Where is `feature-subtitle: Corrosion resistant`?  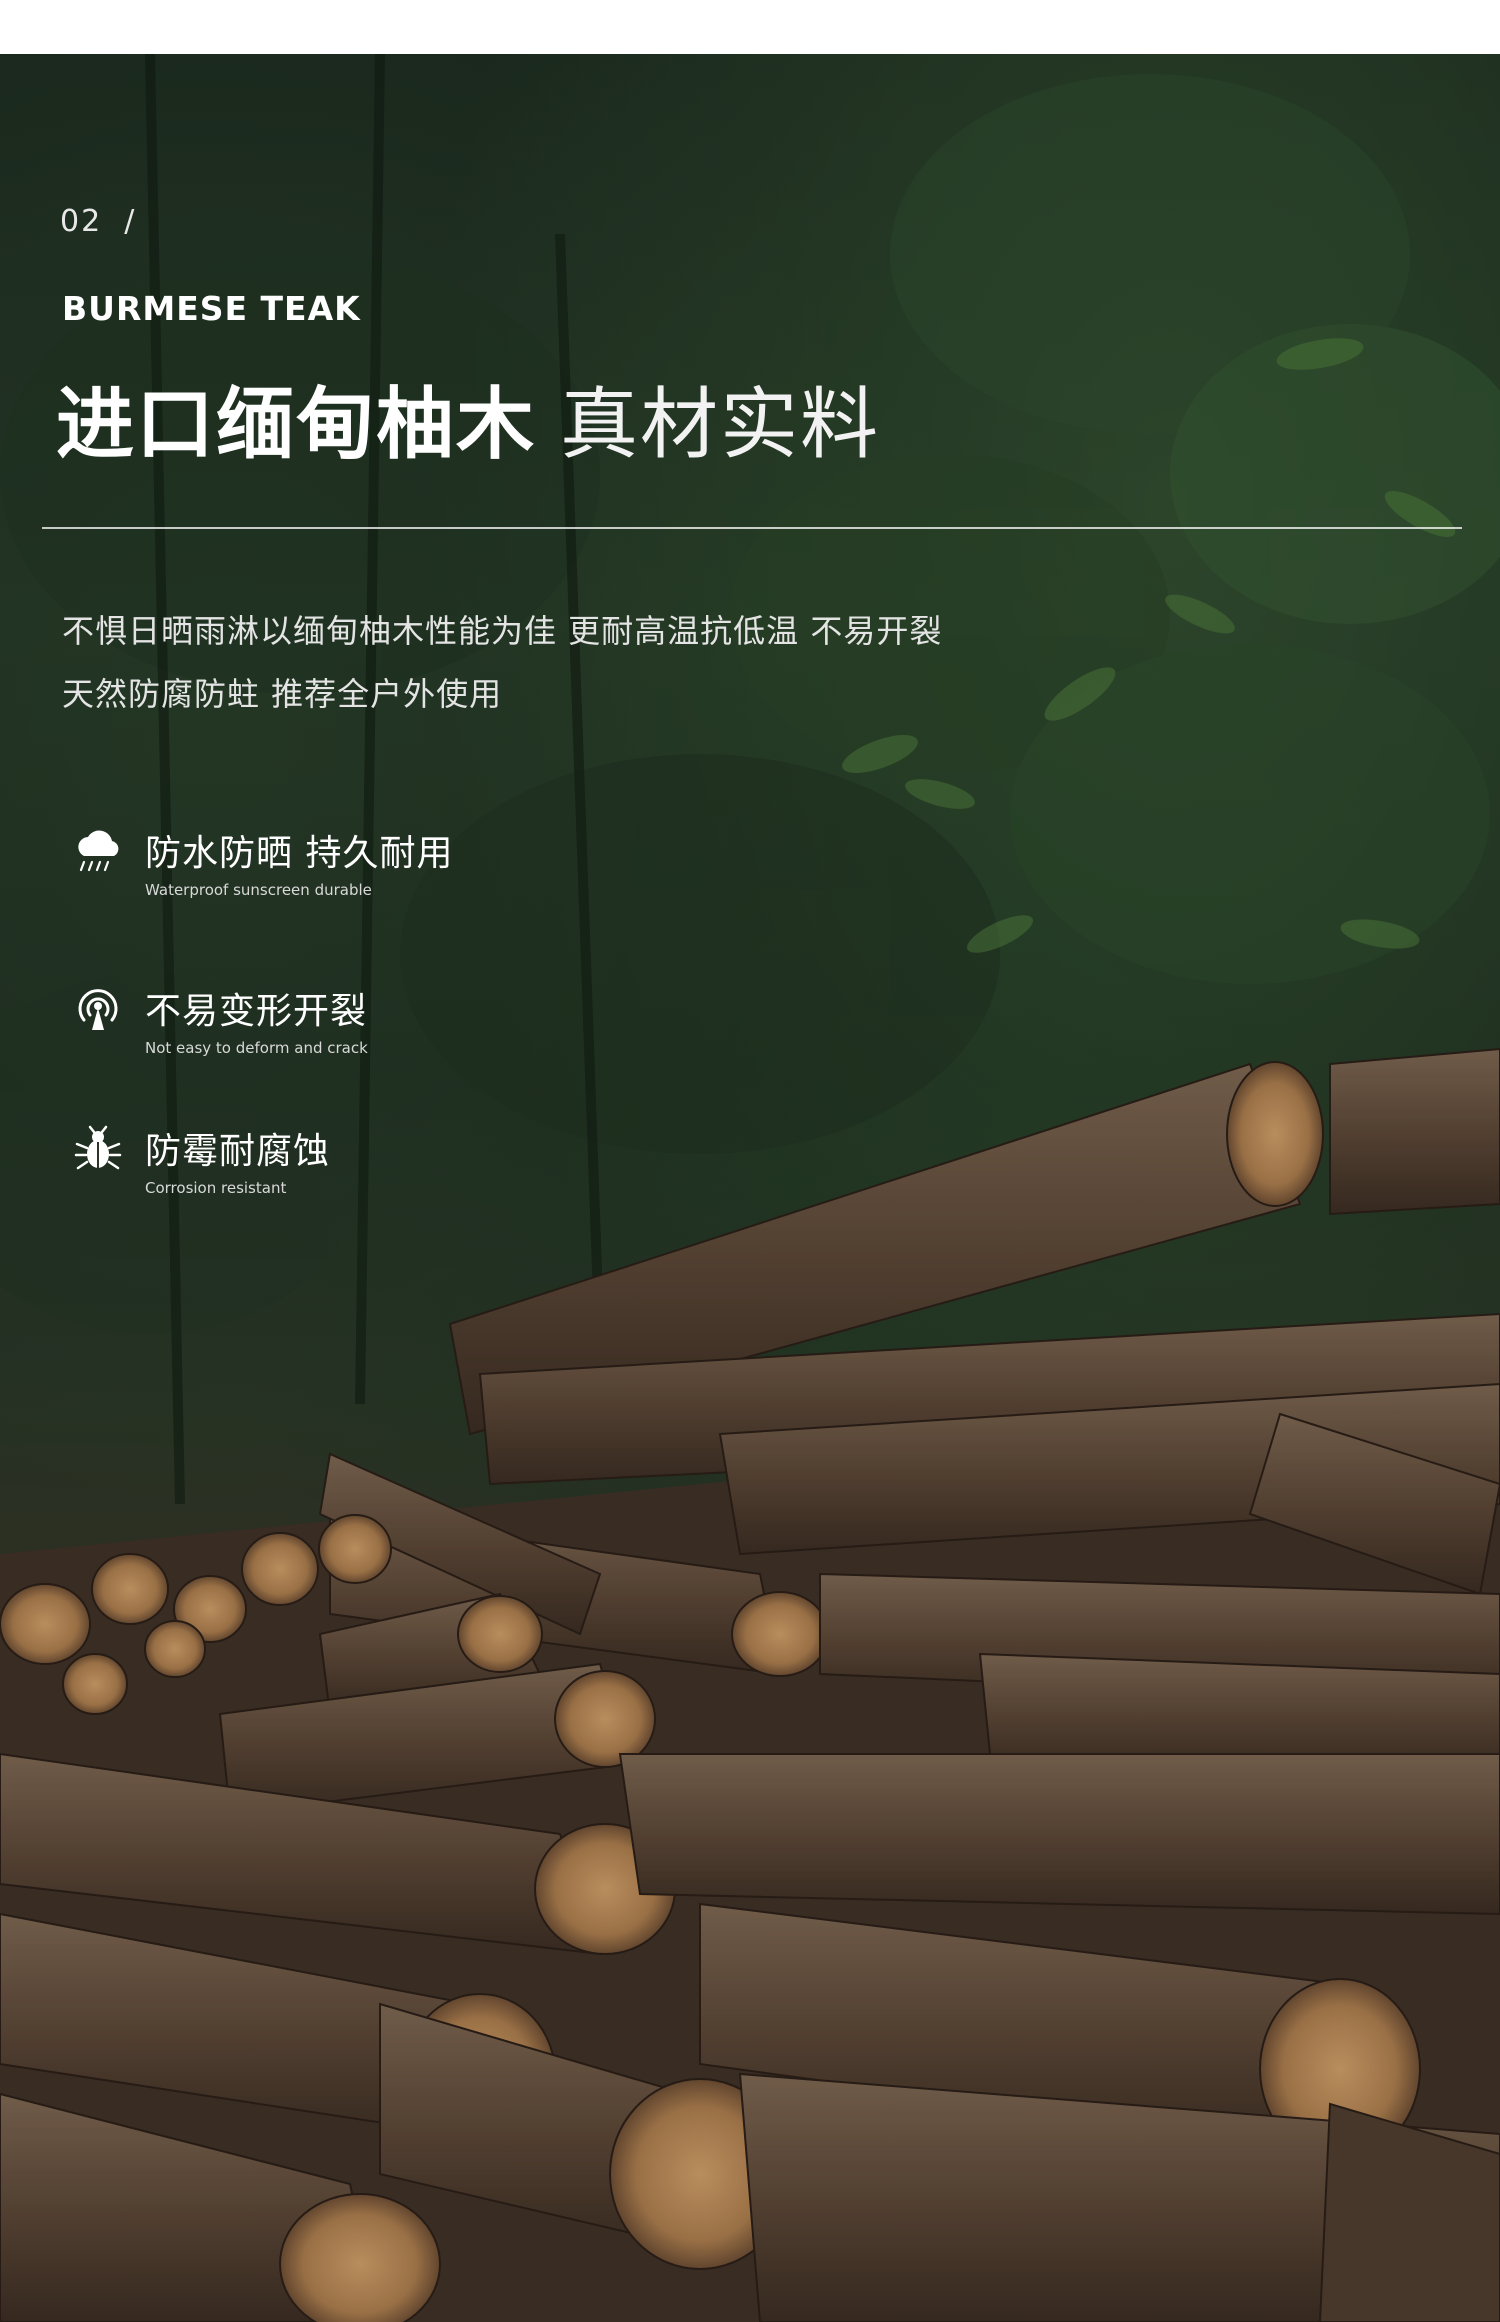
feature-subtitle: Corrosion resistant is located at coordinates (216, 1188).